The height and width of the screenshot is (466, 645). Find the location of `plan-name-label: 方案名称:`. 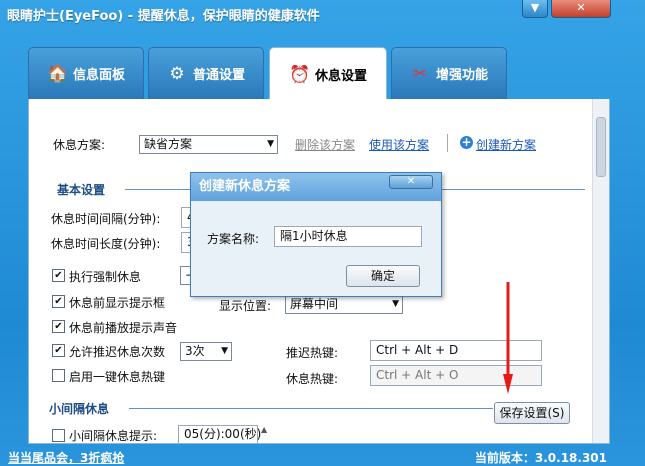

plan-name-label: 方案名称: is located at coordinates (233, 239).